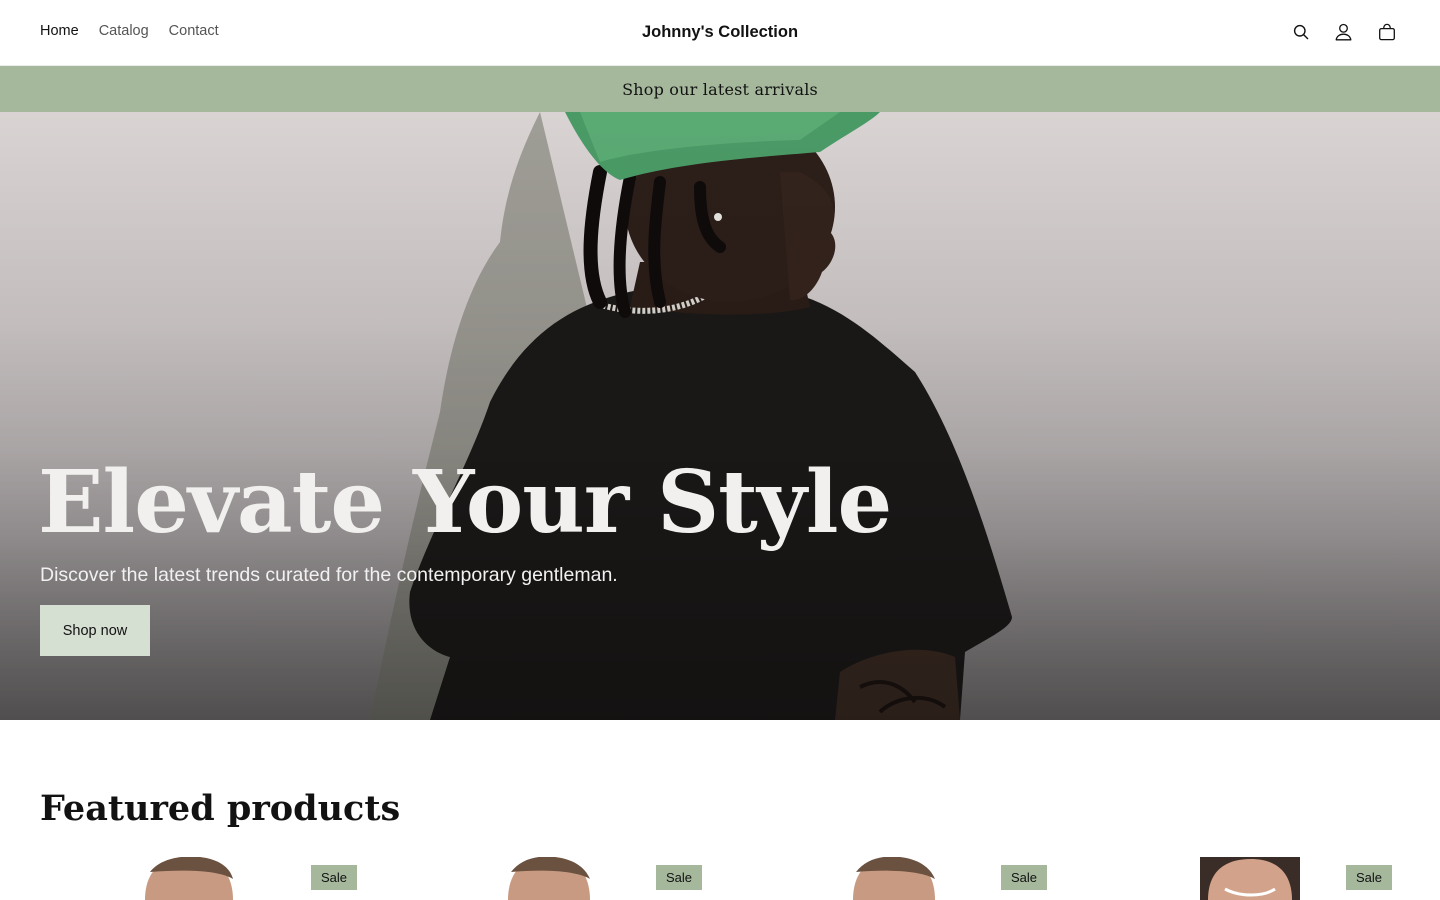 Image resolution: width=1440 pixels, height=900 pixels. I want to click on site-header: Home Catalog Contact Johnny's Collection, so click(720, 33).